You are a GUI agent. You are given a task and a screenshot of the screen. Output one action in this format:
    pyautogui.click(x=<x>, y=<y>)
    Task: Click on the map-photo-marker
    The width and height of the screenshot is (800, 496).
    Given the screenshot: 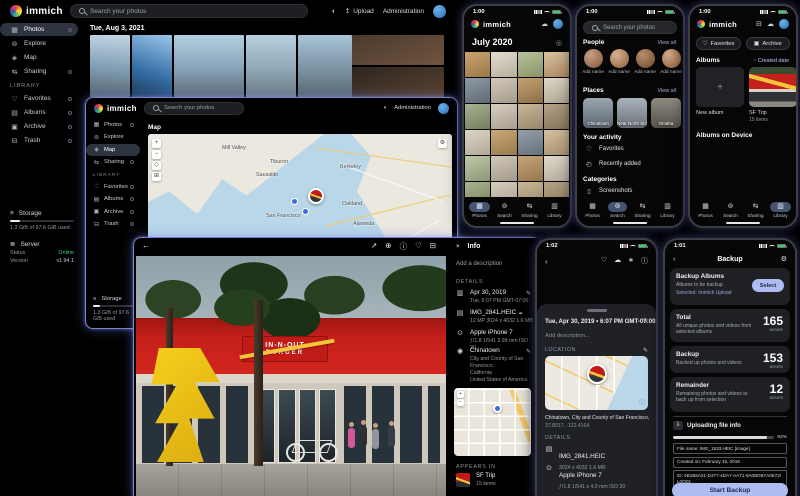 What is the action you would take?
    pyautogui.click(x=316, y=196)
    